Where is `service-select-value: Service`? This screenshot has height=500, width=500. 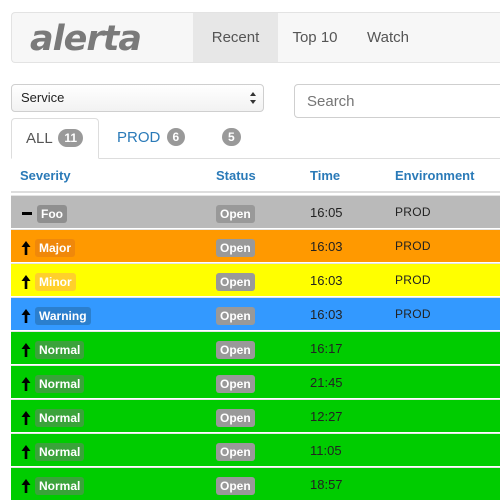
service-select-value: Service is located at coordinates (43, 97).